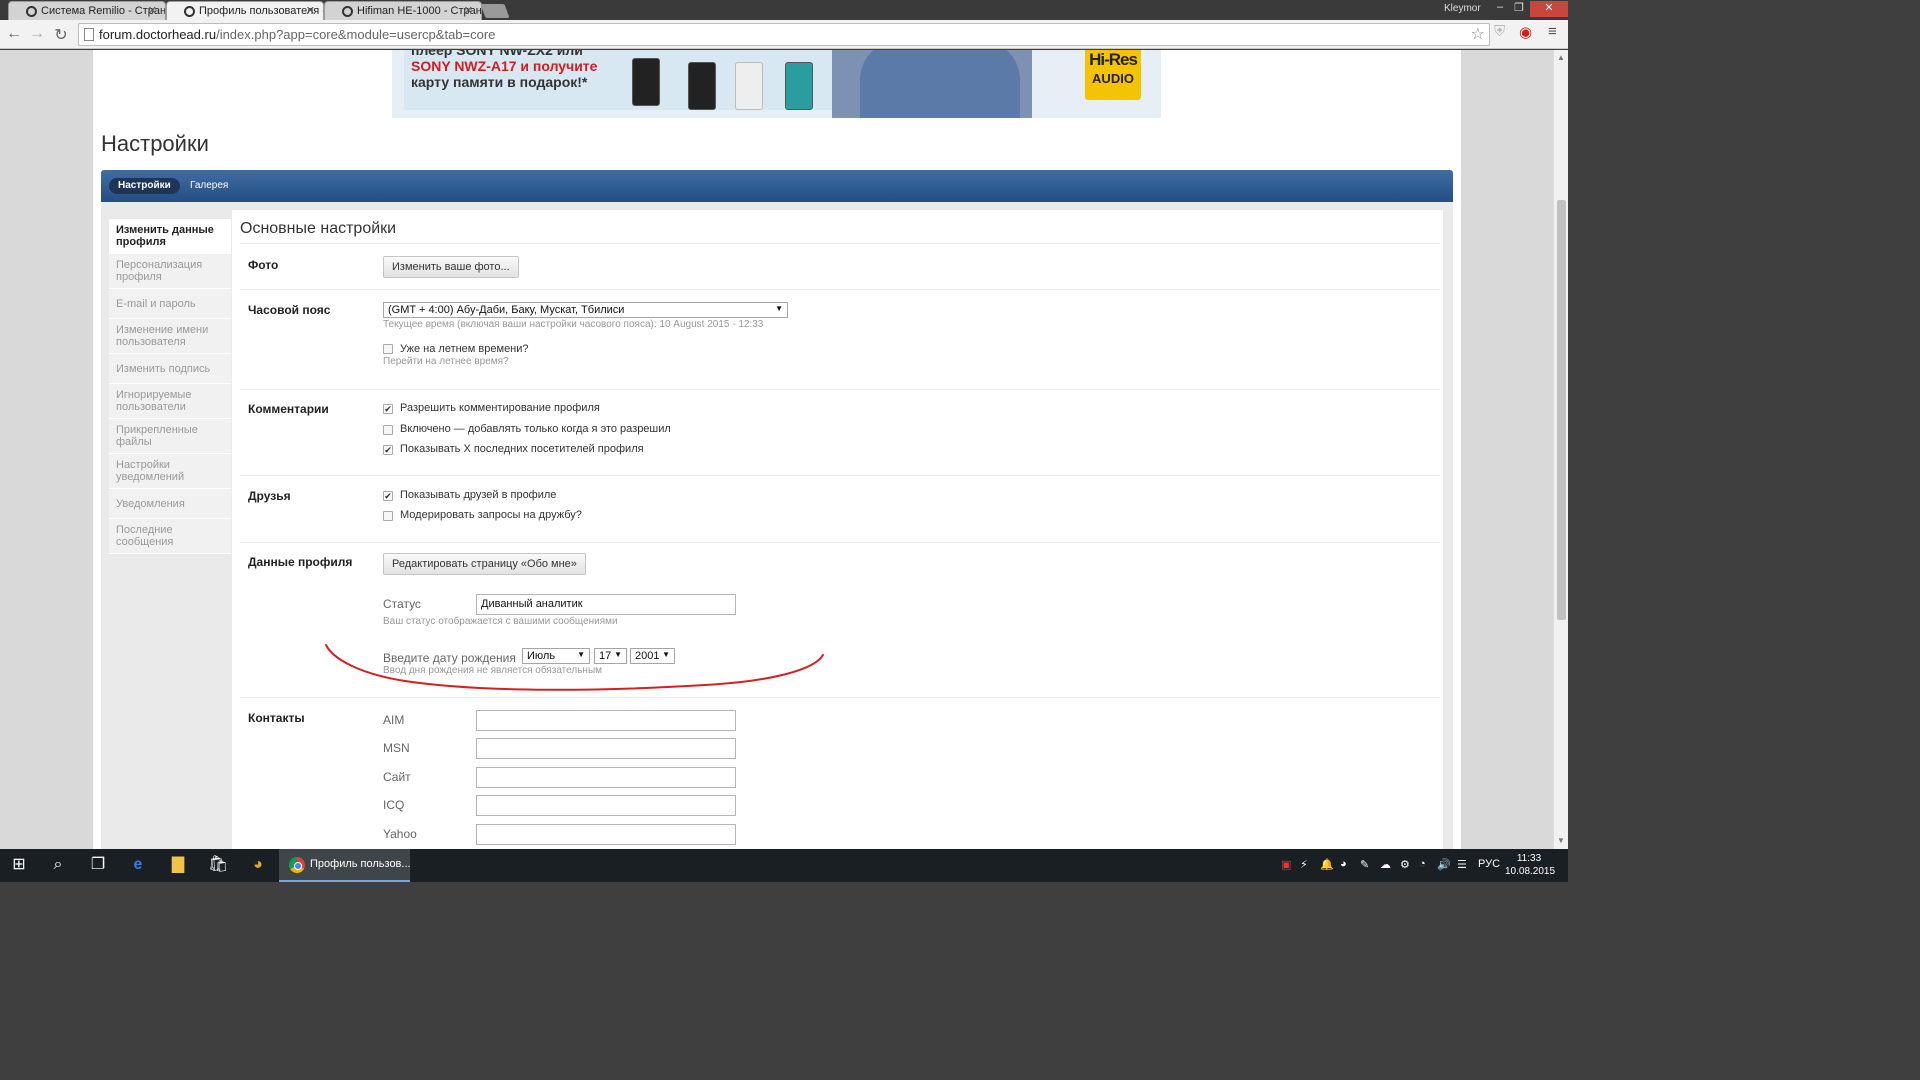 Image resolution: width=1920 pixels, height=1080 pixels. Describe the element at coordinates (170, 401) in the screenshot. I see `sidebar-item-ignored-users: Игнорируемые пользователи` at that location.